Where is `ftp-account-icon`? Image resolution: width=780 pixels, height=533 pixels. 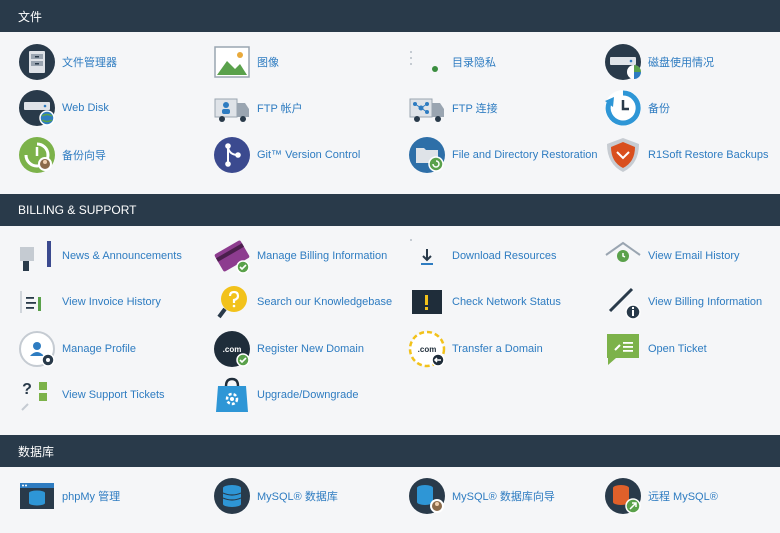 ftp-account-icon is located at coordinates (232, 108).